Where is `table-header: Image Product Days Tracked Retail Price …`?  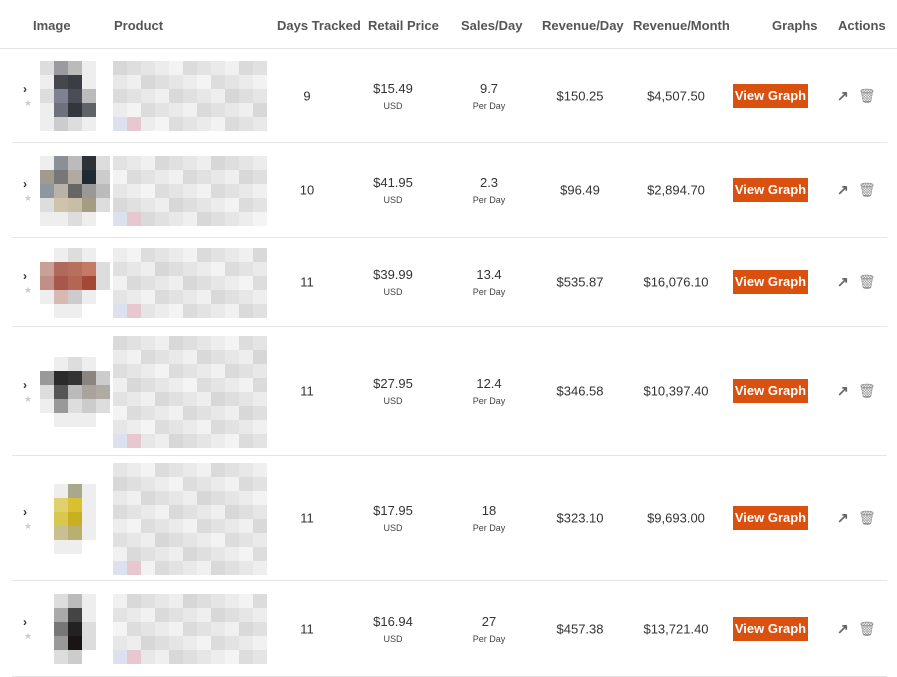
table-header: Image Product Days Tracked Retail Price … is located at coordinates (448, 24).